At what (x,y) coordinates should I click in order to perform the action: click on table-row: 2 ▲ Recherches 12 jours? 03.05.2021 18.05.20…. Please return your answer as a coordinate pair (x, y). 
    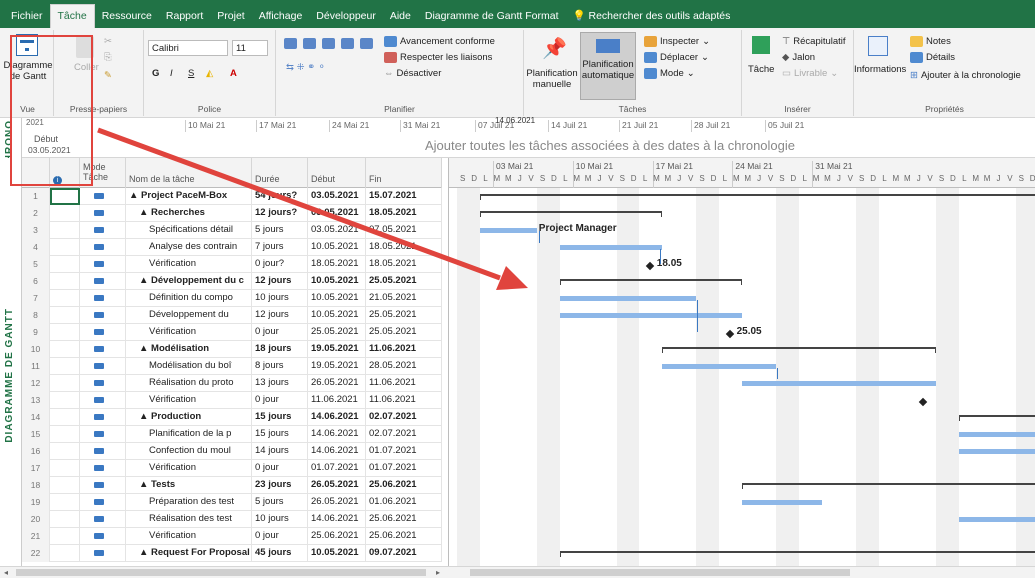
    Looking at the image, I should click on (232, 213).